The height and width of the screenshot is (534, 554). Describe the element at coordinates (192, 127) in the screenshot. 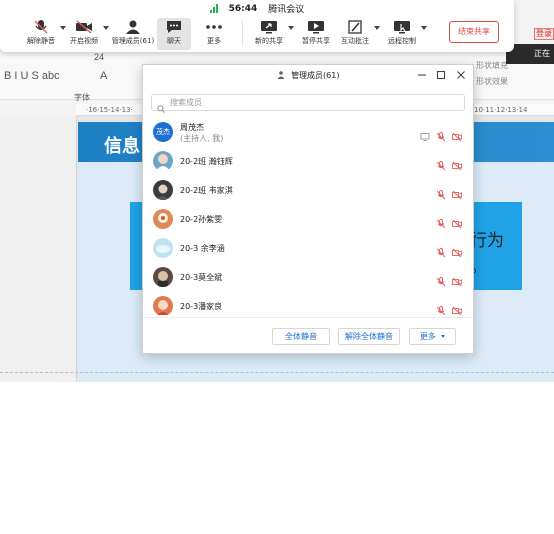

I see `member-name: 周茂杰` at that location.